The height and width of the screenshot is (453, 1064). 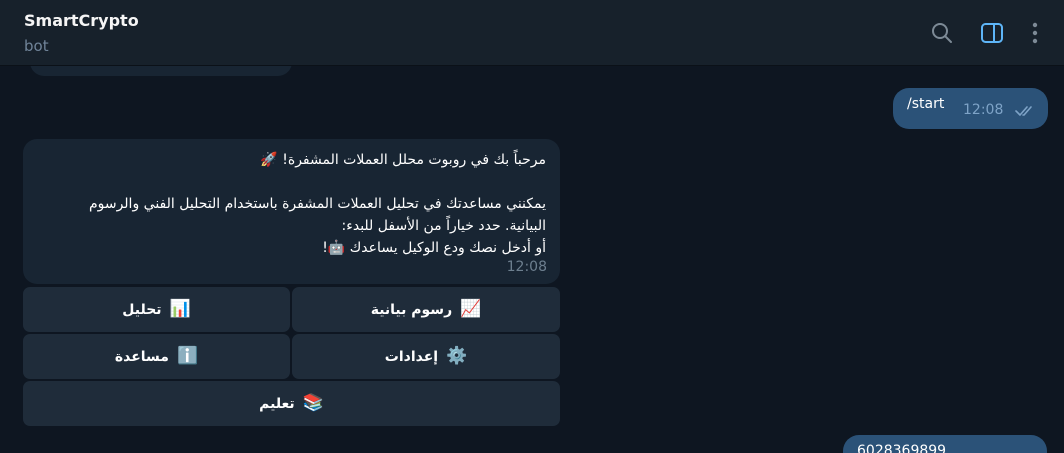 What do you see at coordinates (291, 182) in the screenshot?
I see `message-line` at bounding box center [291, 182].